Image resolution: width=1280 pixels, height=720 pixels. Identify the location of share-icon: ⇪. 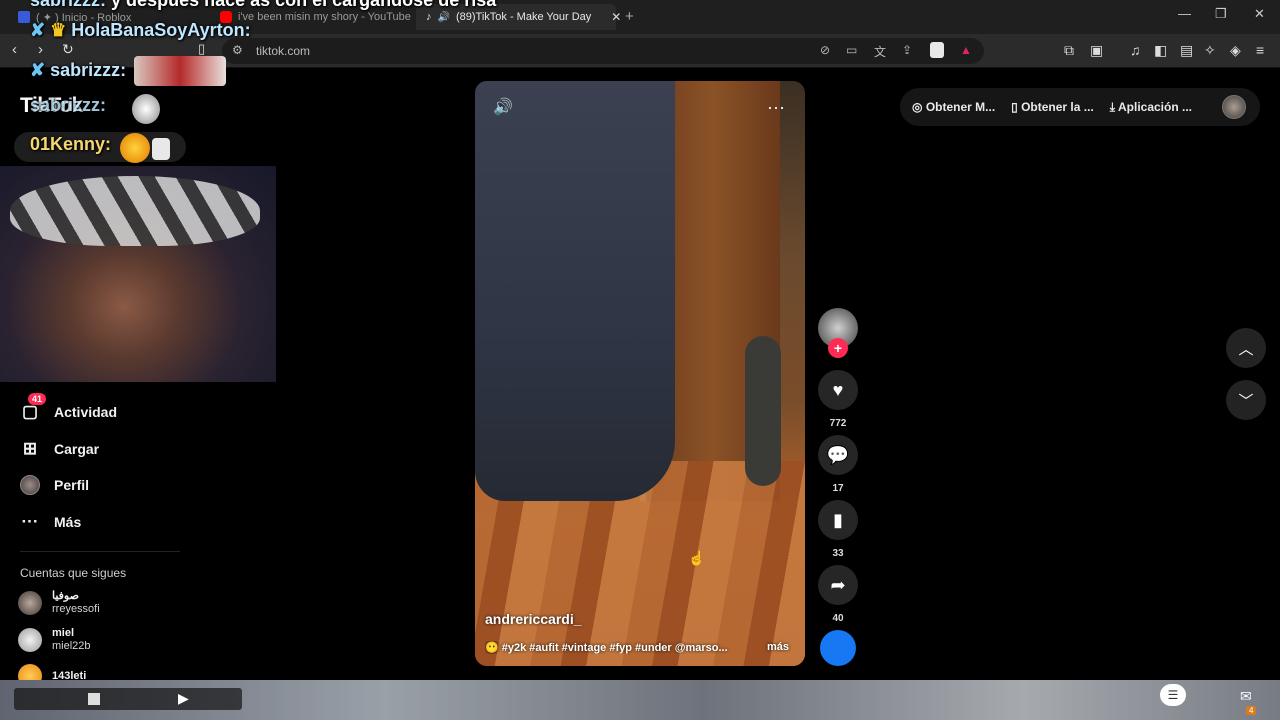
(907, 50).